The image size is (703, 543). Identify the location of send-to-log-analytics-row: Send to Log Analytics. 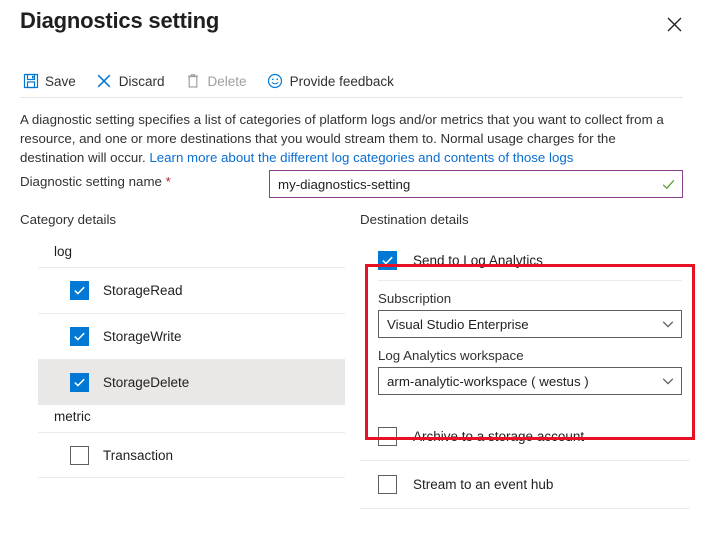
(525, 260).